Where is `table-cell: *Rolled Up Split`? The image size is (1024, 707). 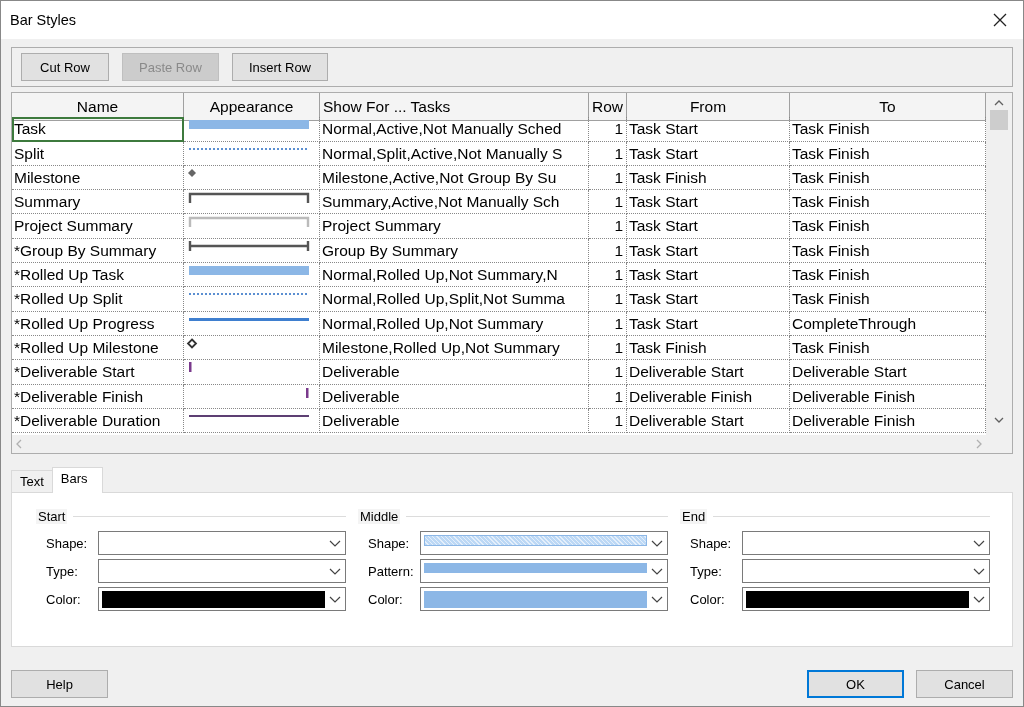
table-cell: *Rolled Up Split is located at coordinates (98, 299).